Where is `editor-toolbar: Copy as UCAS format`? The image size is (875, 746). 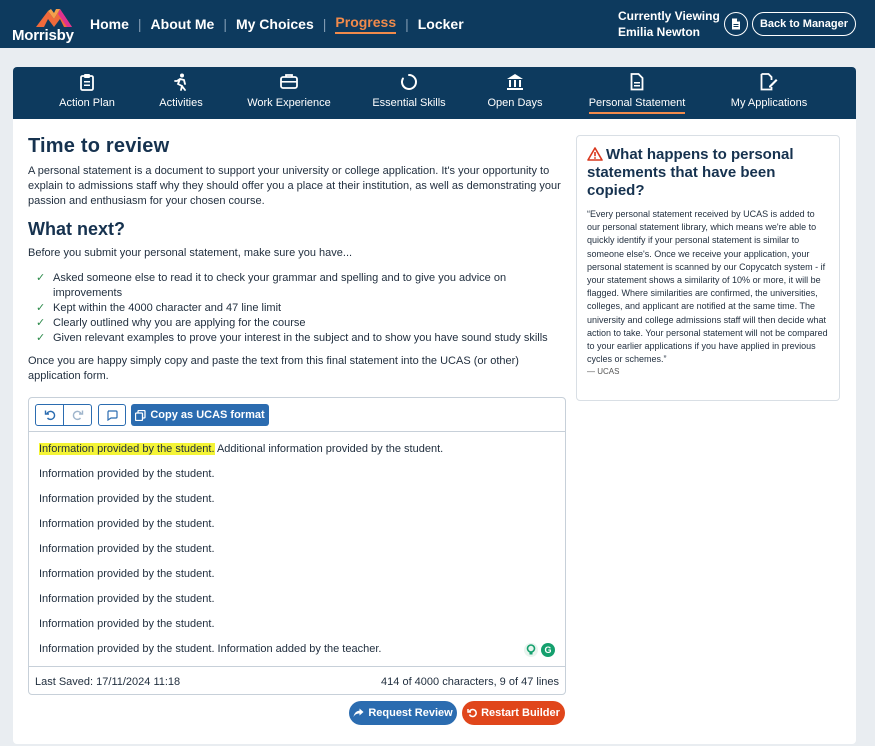 editor-toolbar: Copy as UCAS format is located at coordinates (297, 415).